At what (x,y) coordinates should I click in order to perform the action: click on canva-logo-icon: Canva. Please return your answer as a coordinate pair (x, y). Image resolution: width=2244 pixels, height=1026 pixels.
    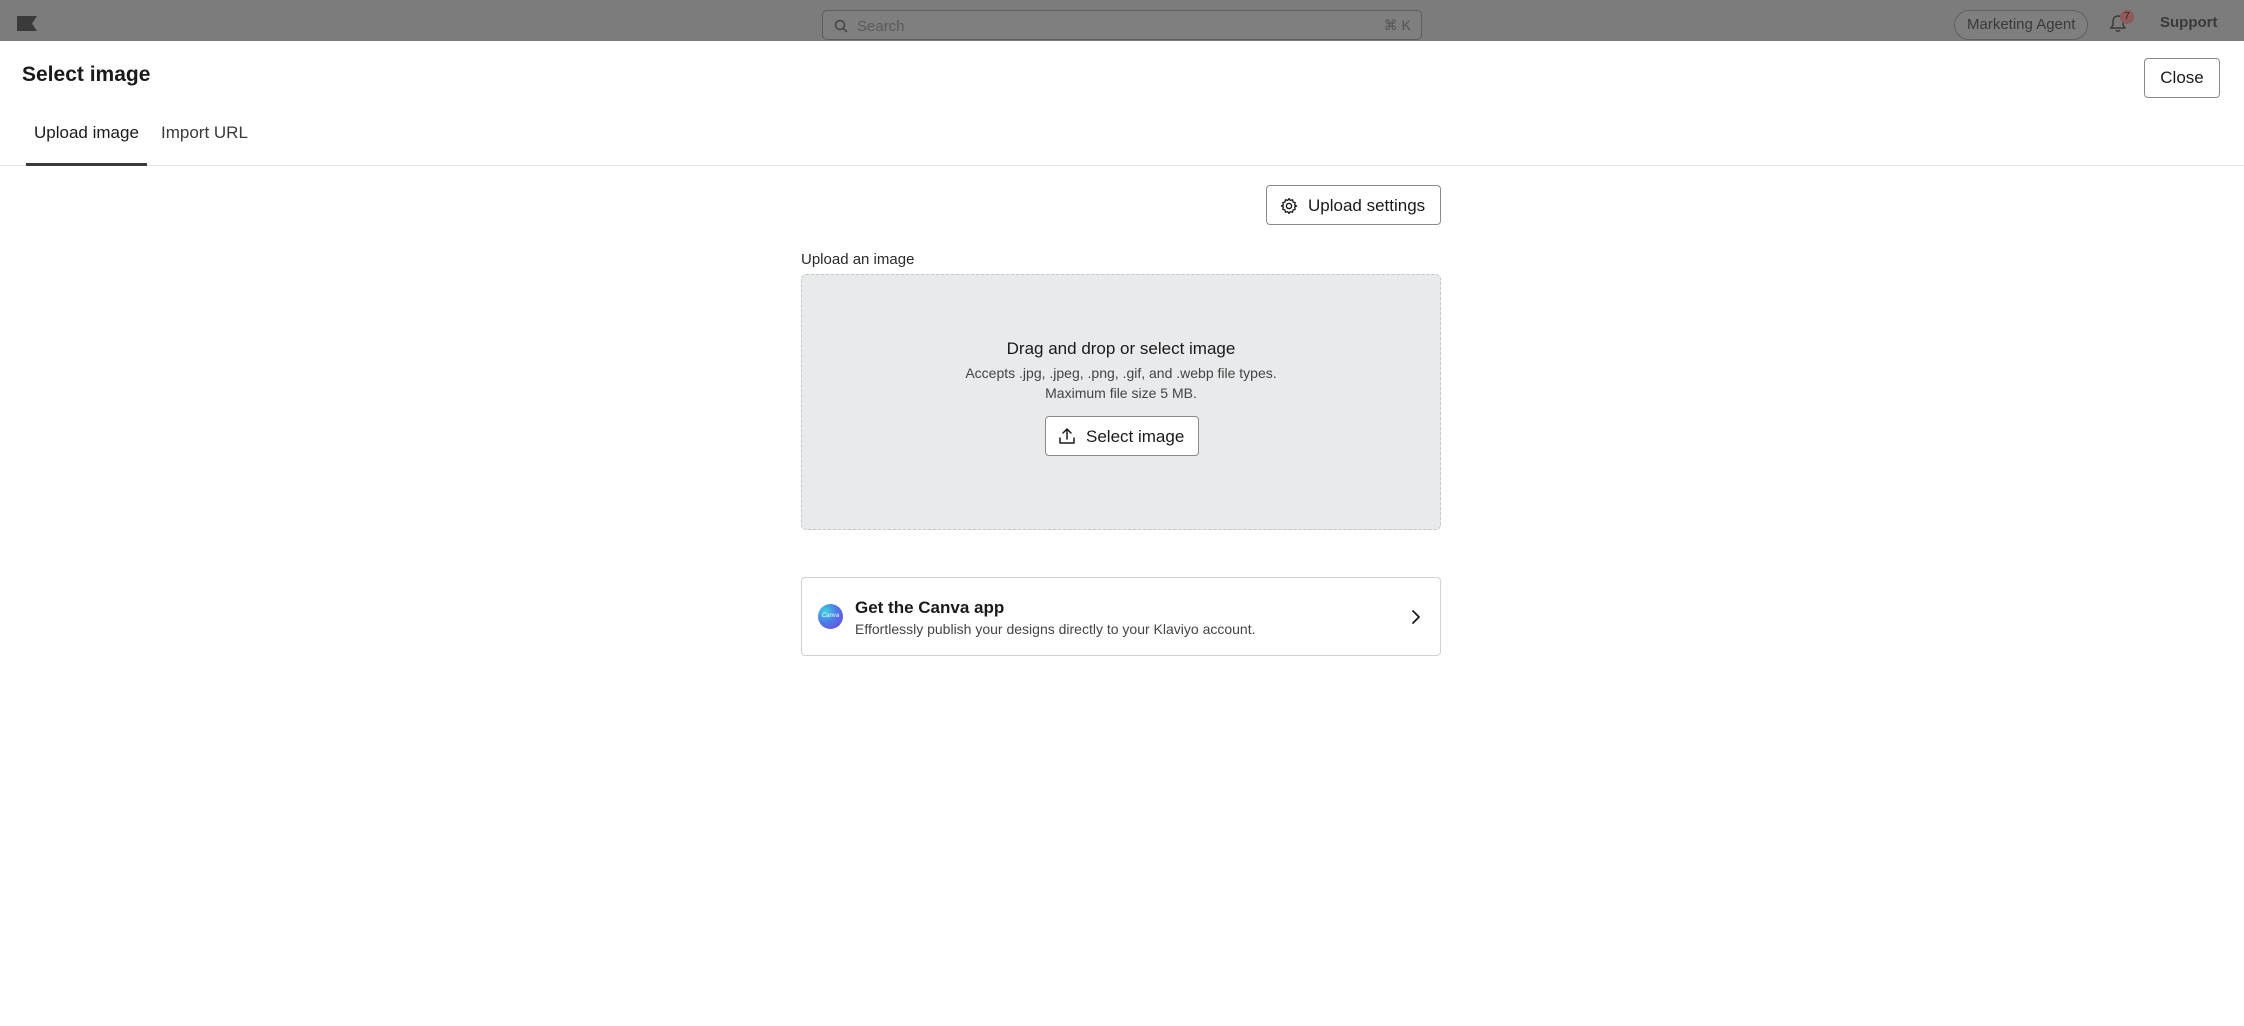
    Looking at the image, I should click on (830, 616).